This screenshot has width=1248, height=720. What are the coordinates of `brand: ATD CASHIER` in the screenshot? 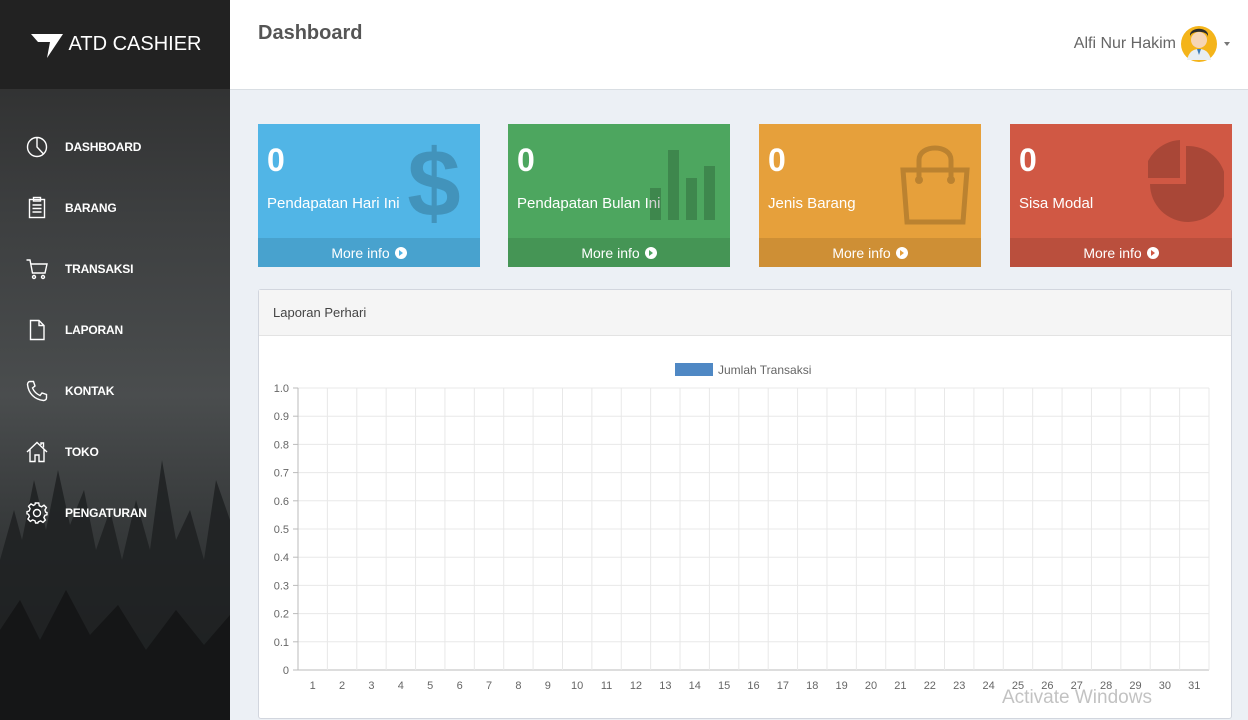 It's located at (115, 45).